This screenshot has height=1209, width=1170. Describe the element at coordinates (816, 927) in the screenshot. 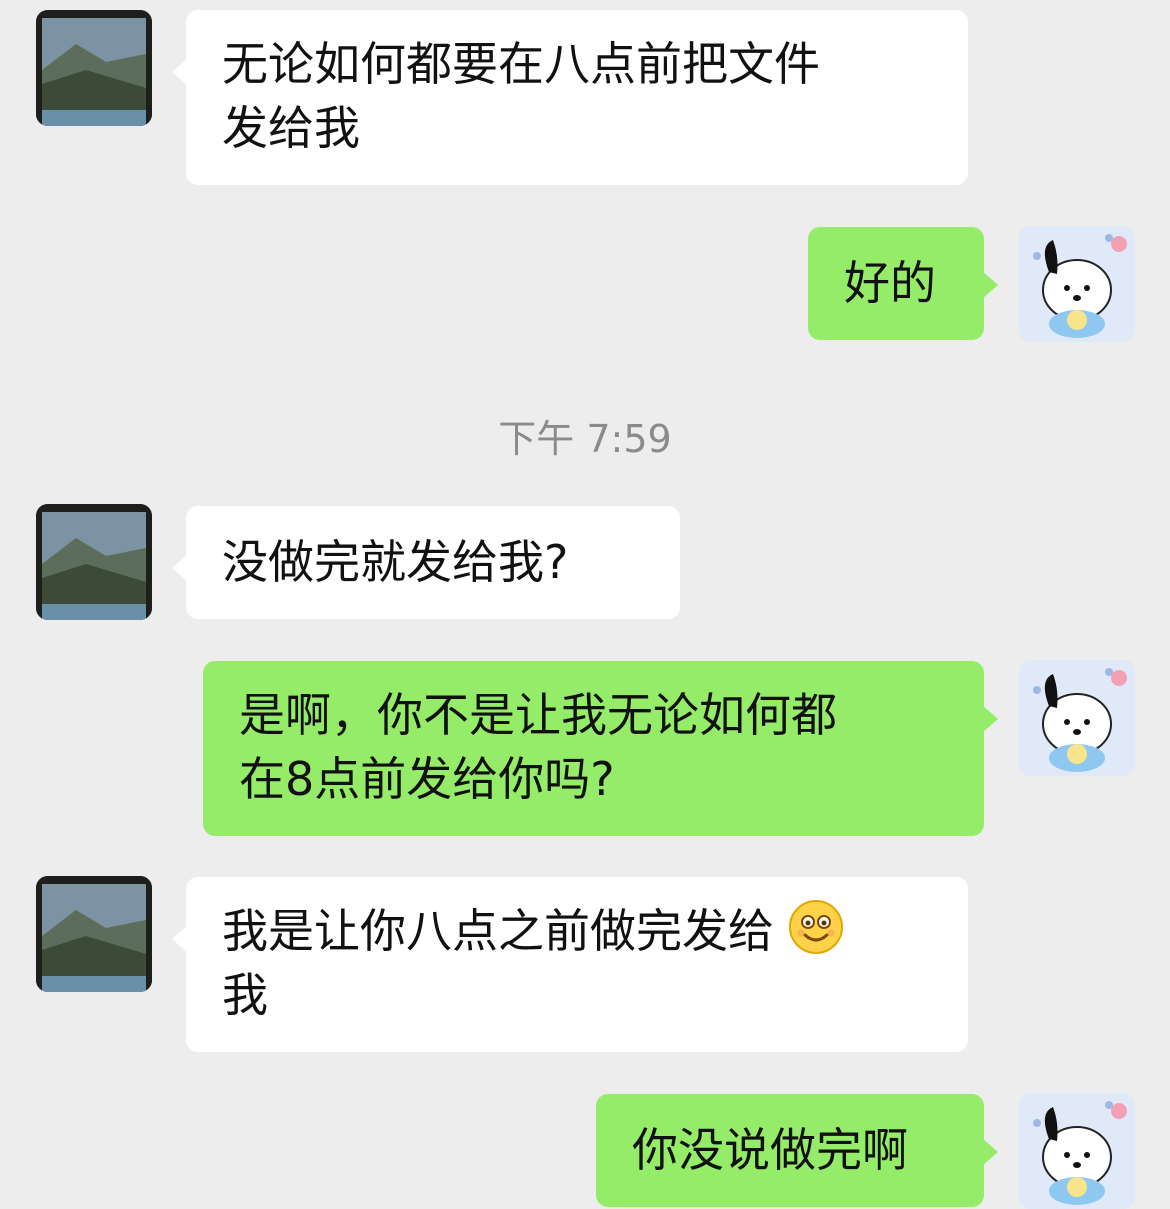

I see `smile-emoji-icon` at that location.